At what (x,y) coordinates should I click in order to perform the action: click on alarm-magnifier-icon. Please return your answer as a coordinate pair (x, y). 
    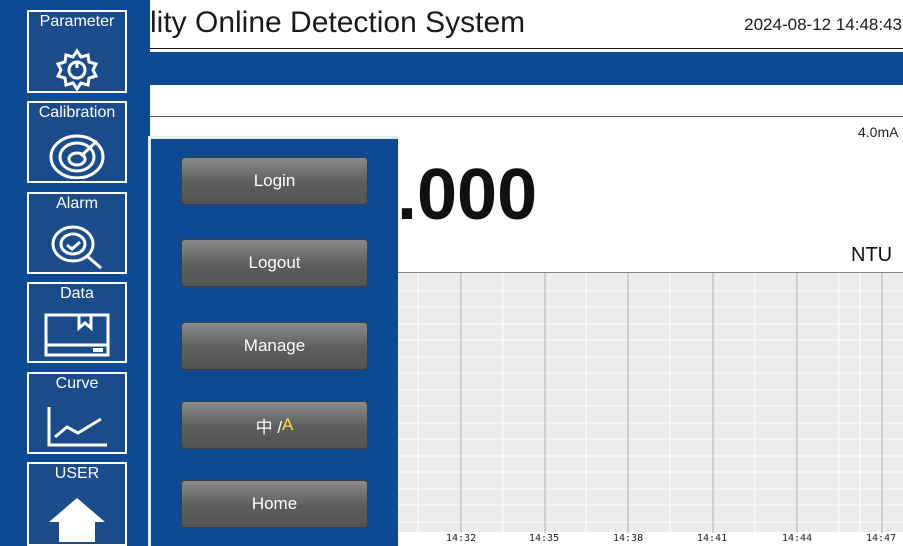
    Looking at the image, I should click on (76, 247).